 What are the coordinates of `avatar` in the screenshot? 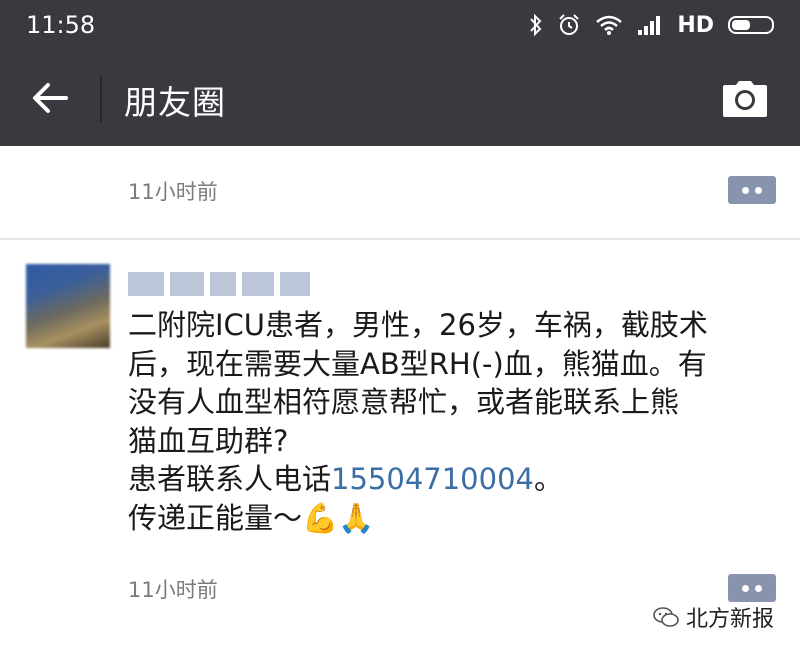 It's located at (68, 306).